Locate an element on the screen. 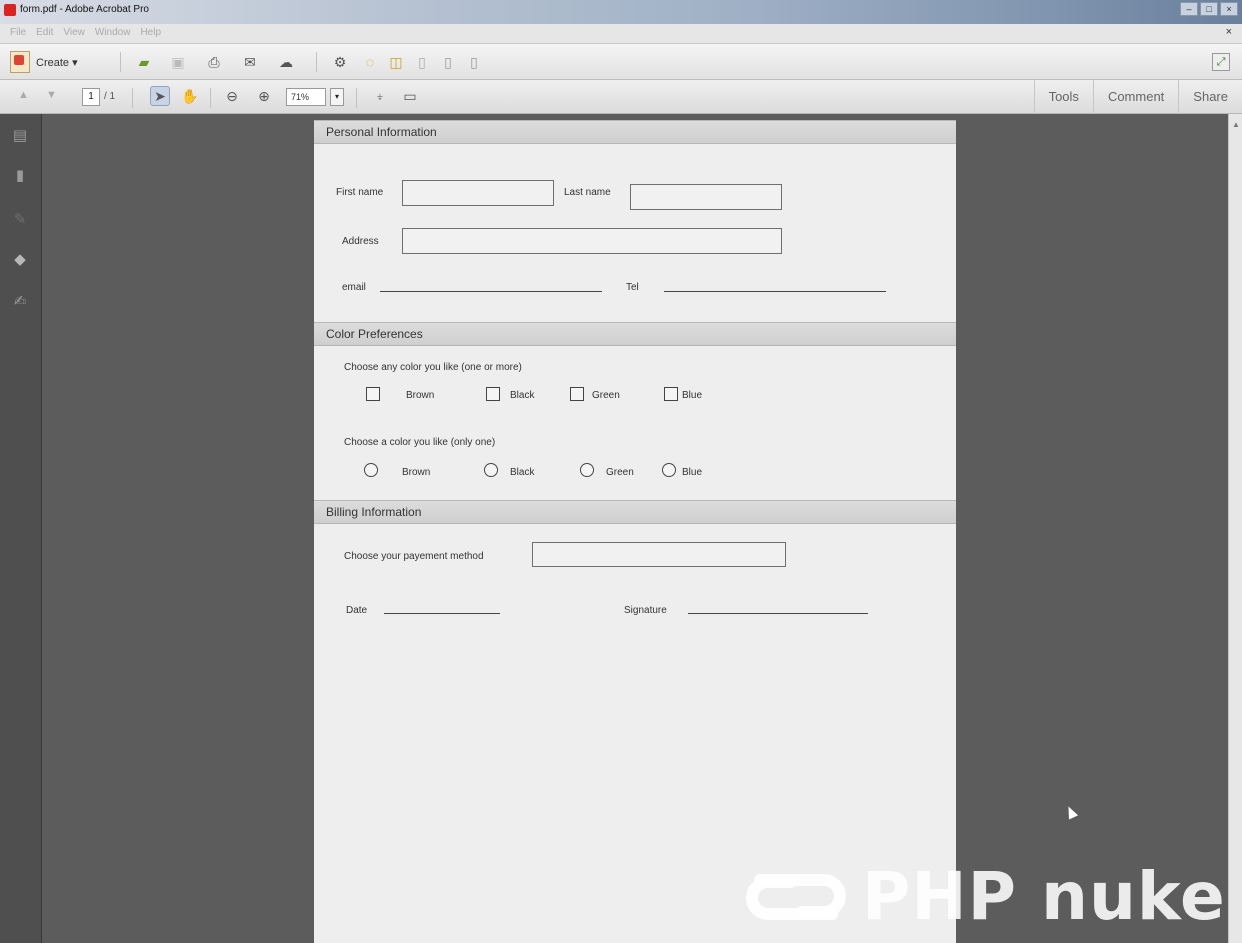 This screenshot has width=1242, height=943. create-button: Create ▾ is located at coordinates (44, 62).